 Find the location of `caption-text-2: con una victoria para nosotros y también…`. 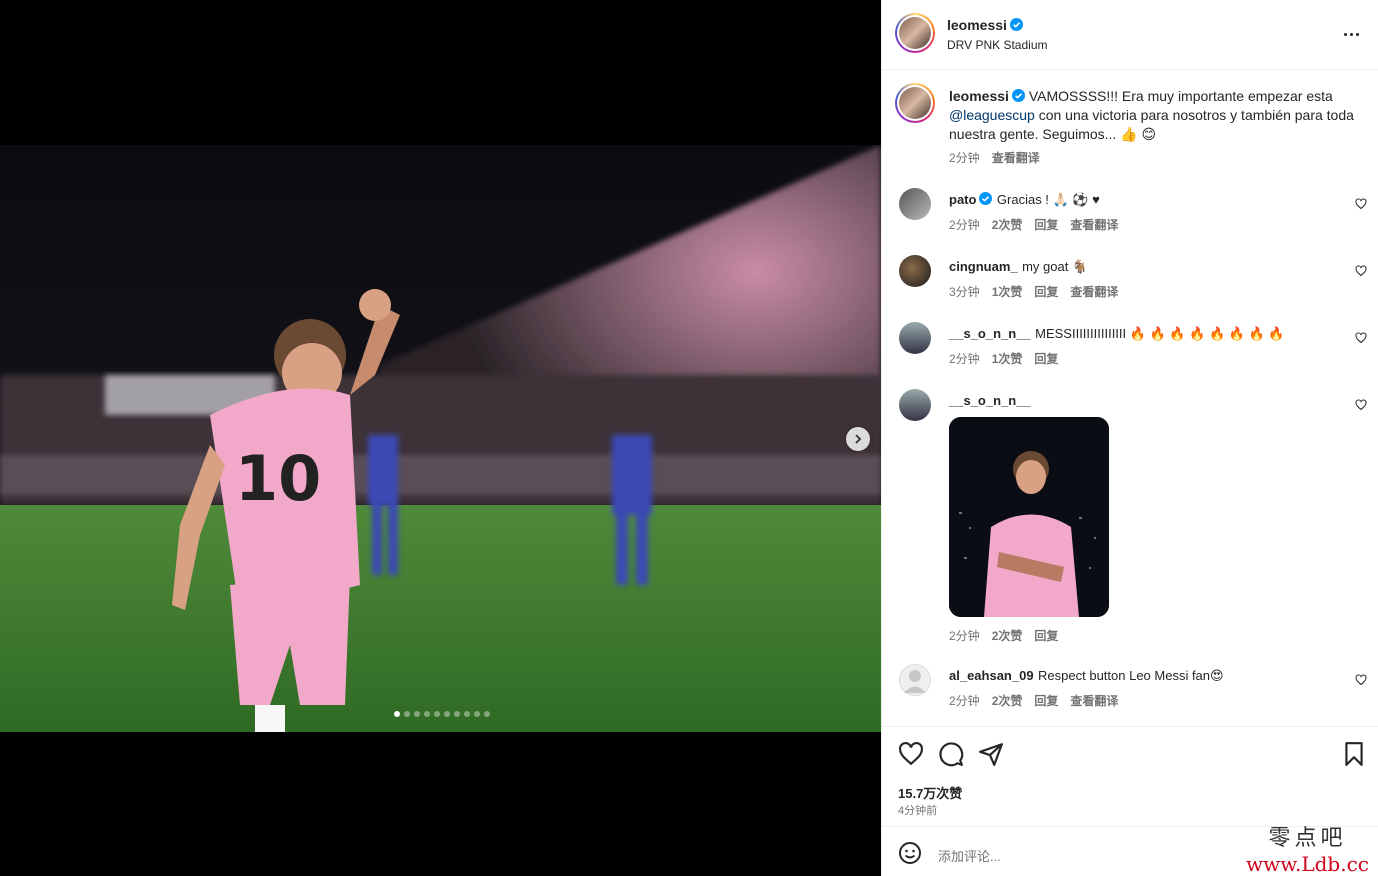

caption-text-2: con una victoria para nosotros y también… is located at coordinates (1196, 115).